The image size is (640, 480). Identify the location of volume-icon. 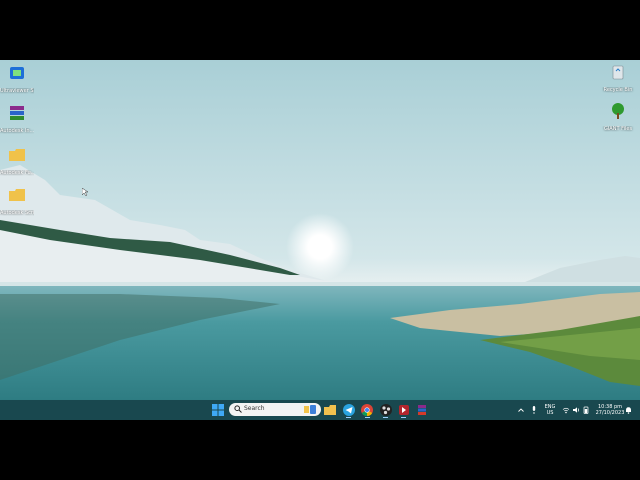
(576, 410).